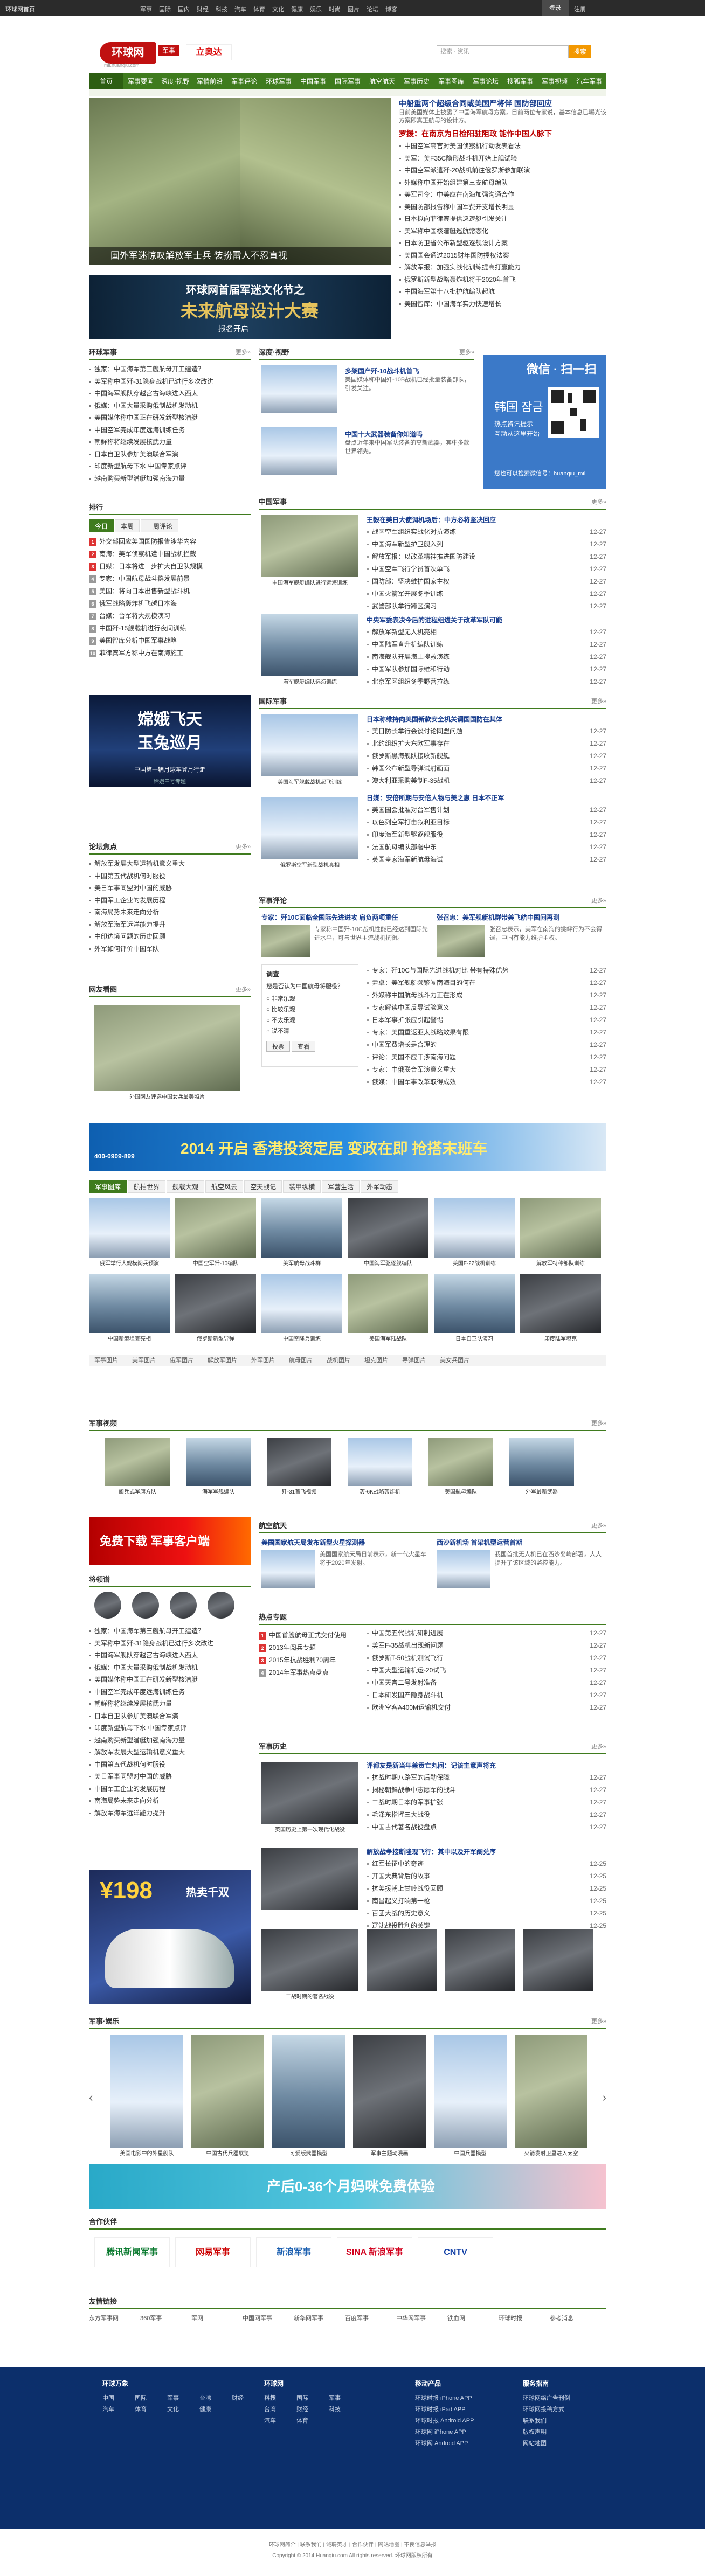 The width and height of the screenshot is (705, 2576). Describe the element at coordinates (170, 591) in the screenshot. I see `rank-item: 5 美国：将向日本出售新型战斗机` at that location.